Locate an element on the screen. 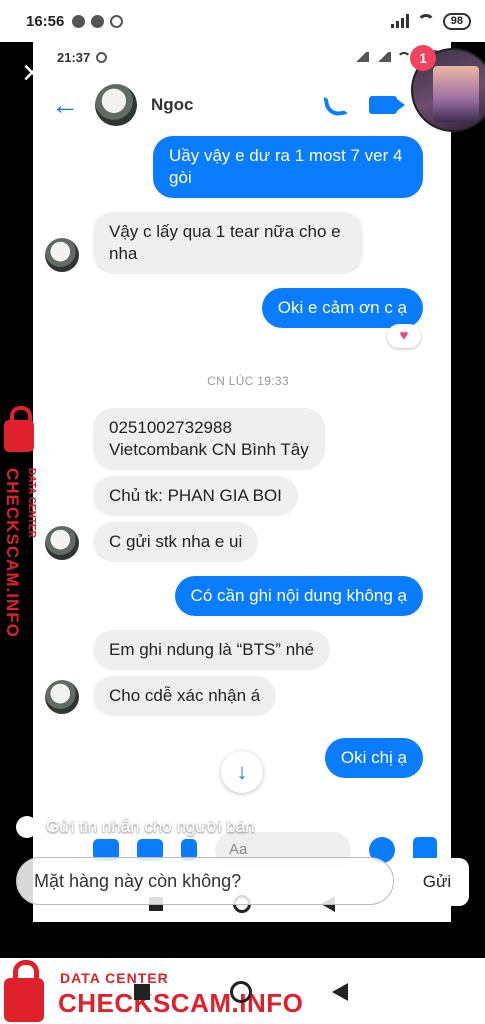 Image resolution: width=485 pixels, height=1024 pixels. message-bubble-incoming: 0251002732988 Vietcombank CN Bình Tây is located at coordinates (209, 439).